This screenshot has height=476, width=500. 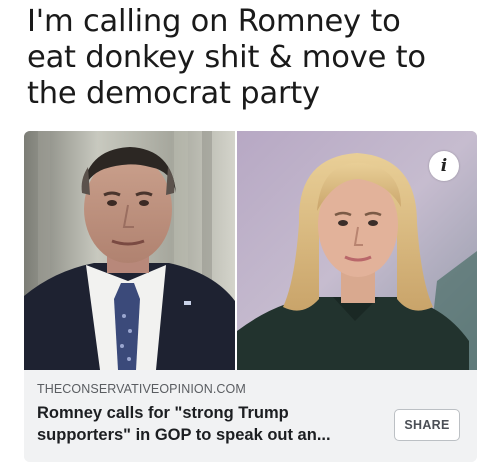 What do you see at coordinates (173, 93) in the screenshot?
I see `post-text-line: the democrat party` at bounding box center [173, 93].